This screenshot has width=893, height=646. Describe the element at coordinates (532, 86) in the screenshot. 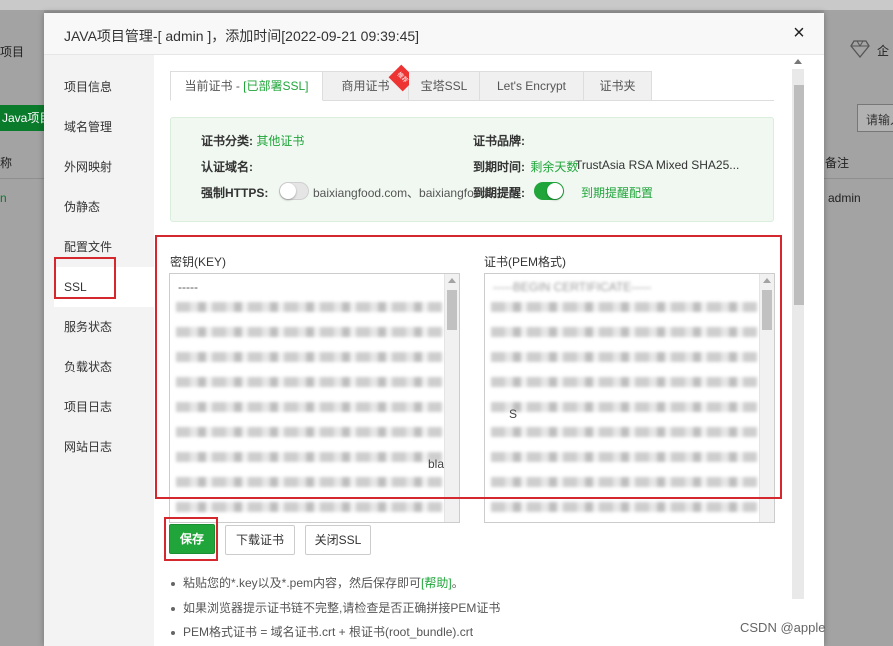

I see `tab-lets-encrypt: Let's Encrypt` at that location.